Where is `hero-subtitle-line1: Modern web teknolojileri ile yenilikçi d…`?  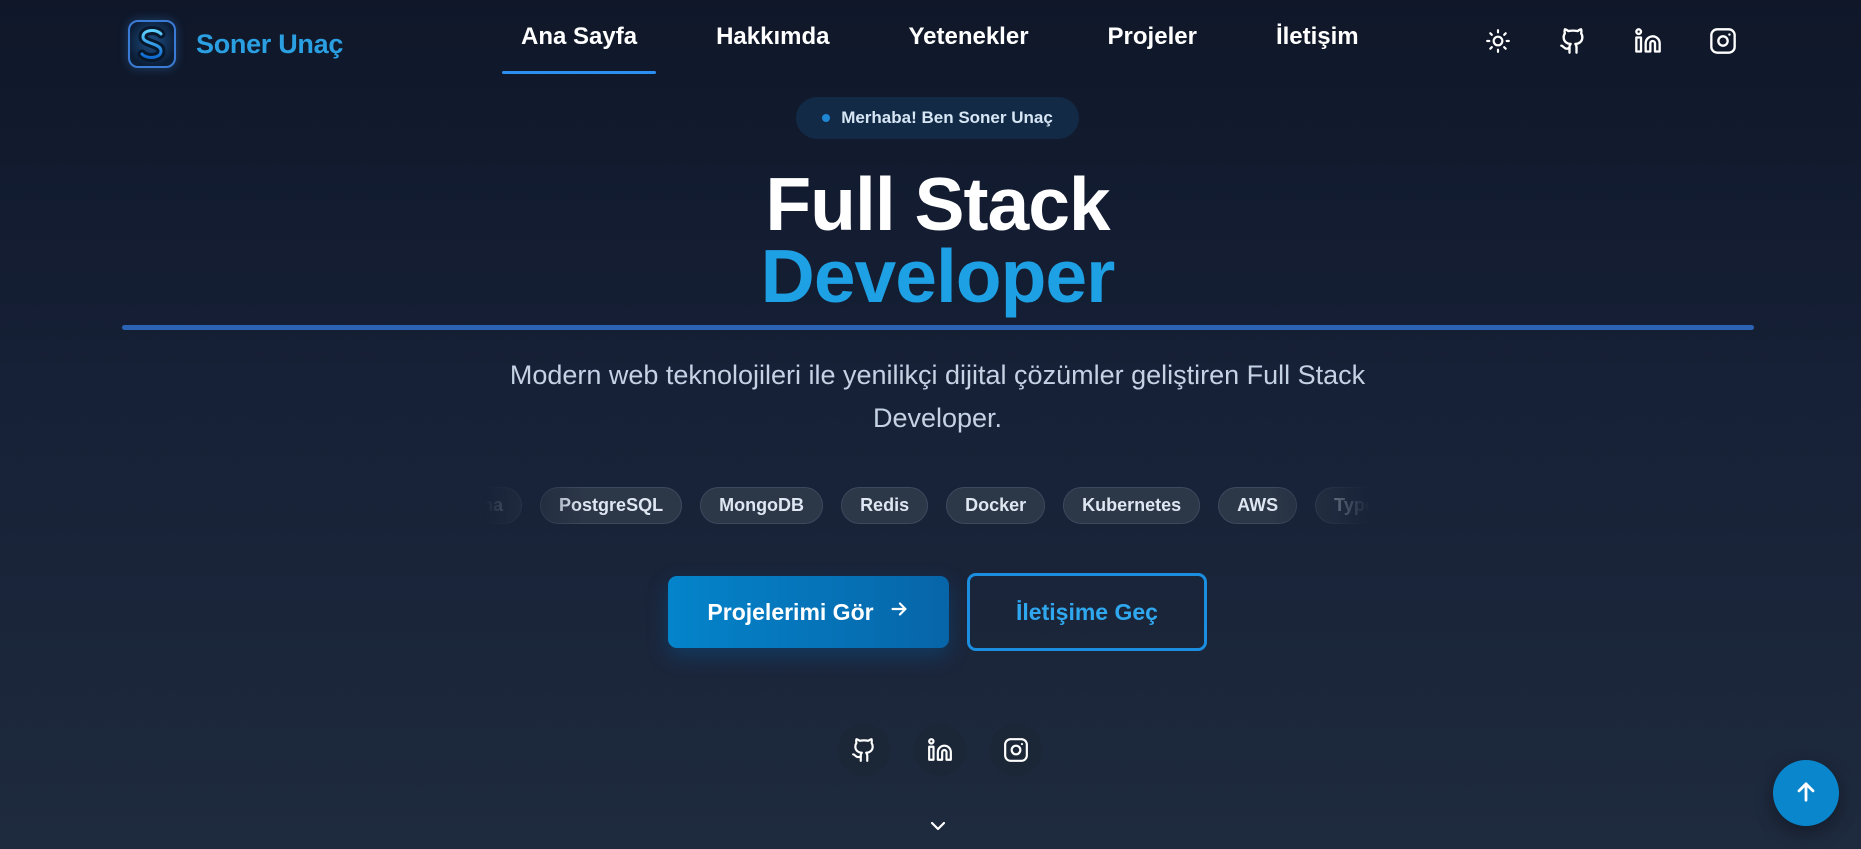 hero-subtitle-line1: Modern web teknolojileri ile yenilikçi d… is located at coordinates (937, 375).